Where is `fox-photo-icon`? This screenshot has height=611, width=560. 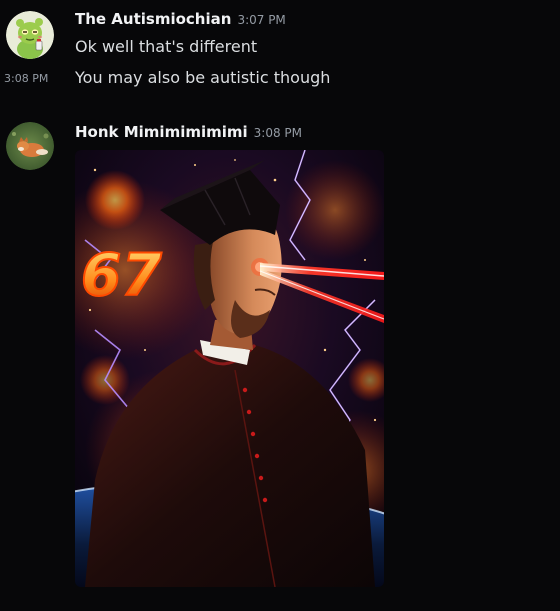 fox-photo-icon is located at coordinates (30, 146).